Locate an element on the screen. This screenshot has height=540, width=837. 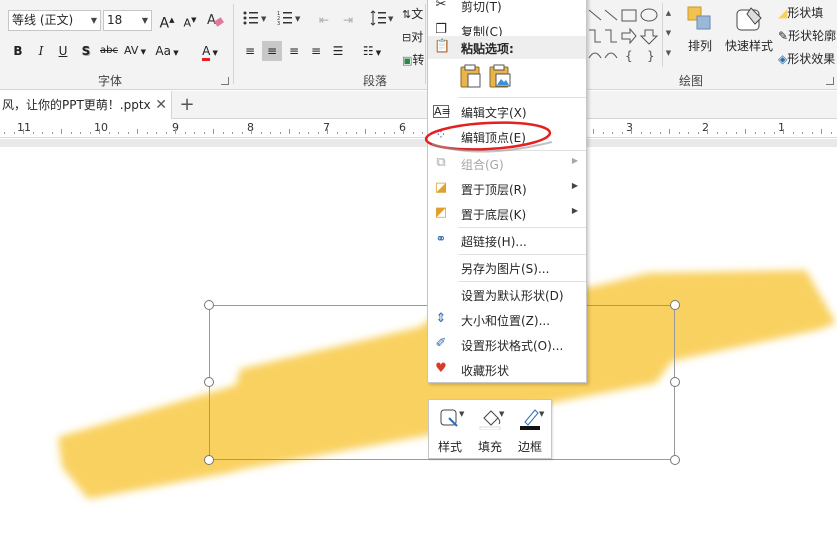
bullets-button: ▼ is located at coordinates (255, 20).